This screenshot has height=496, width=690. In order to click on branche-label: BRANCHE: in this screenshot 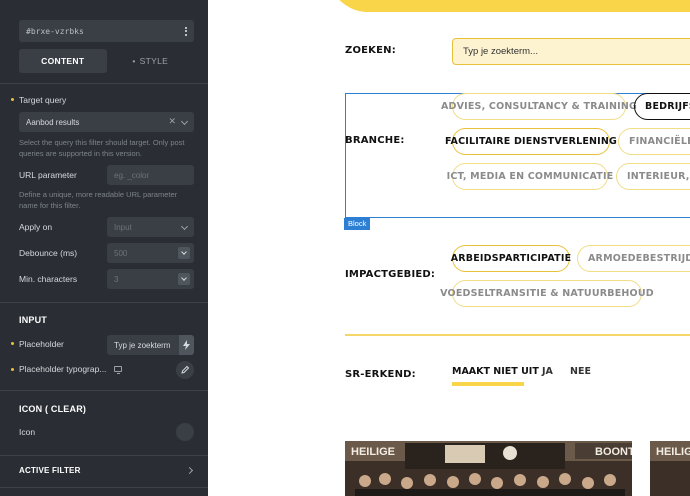, I will do `click(375, 140)`.